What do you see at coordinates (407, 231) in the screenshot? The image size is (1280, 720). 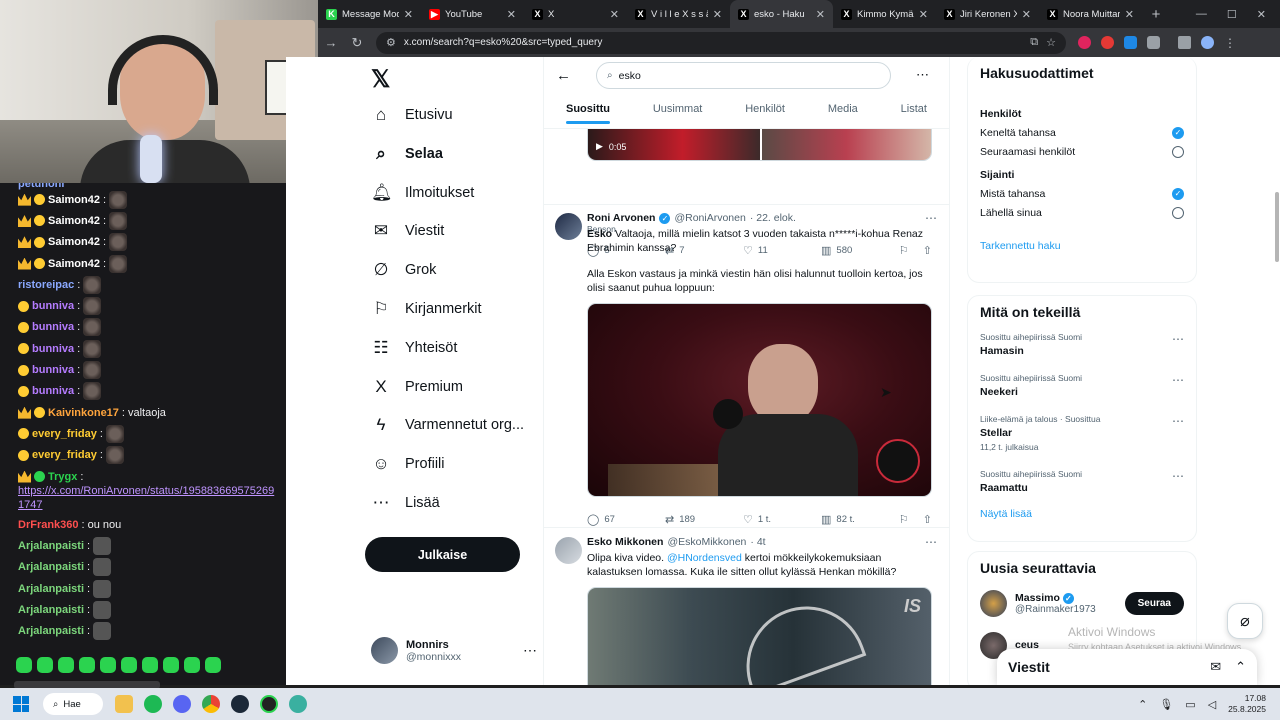 I see `nav-item-messages: ✉ Viestit` at bounding box center [407, 231].